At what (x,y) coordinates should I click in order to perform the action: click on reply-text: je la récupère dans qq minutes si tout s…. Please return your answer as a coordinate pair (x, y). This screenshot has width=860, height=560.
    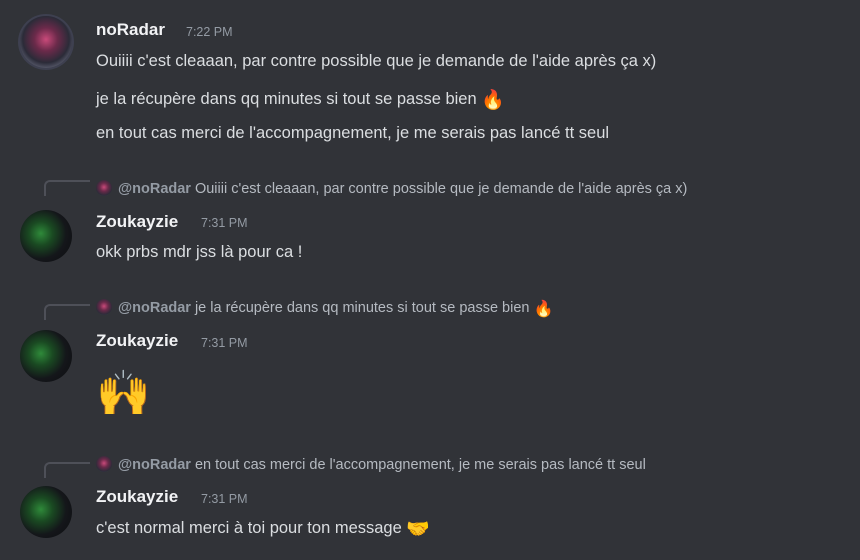
    Looking at the image, I should click on (362, 308).